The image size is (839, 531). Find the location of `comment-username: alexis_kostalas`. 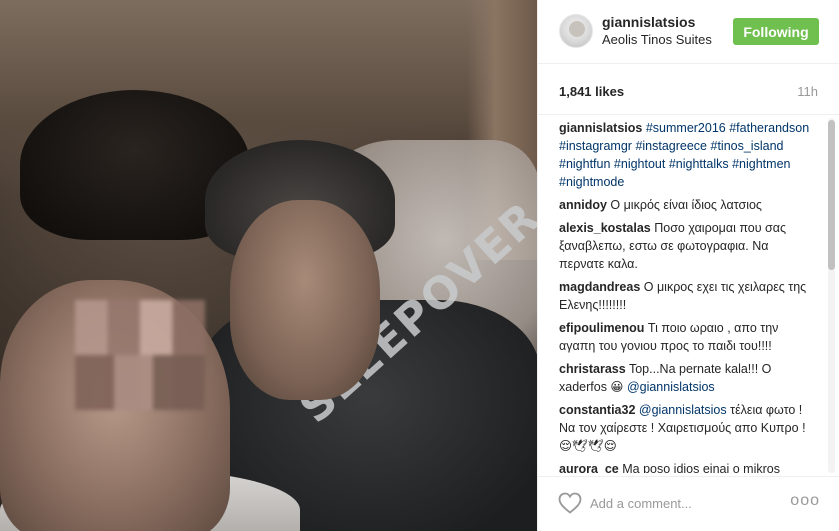

comment-username: alexis_kostalas is located at coordinates (605, 228).